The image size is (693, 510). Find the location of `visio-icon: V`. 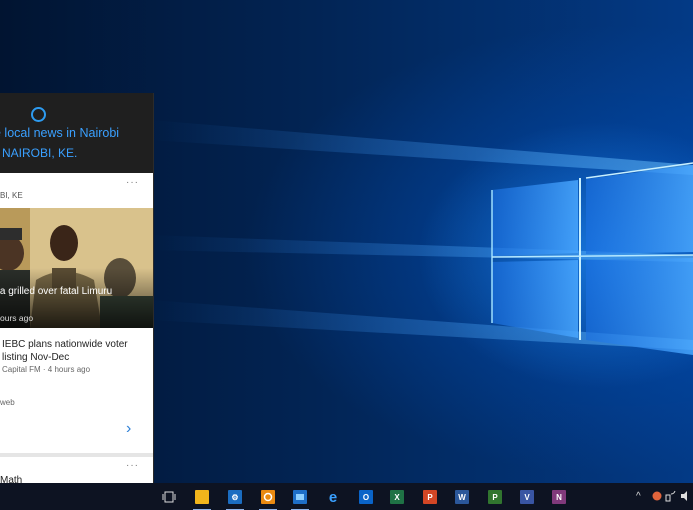

visio-icon: V is located at coordinates (527, 497).